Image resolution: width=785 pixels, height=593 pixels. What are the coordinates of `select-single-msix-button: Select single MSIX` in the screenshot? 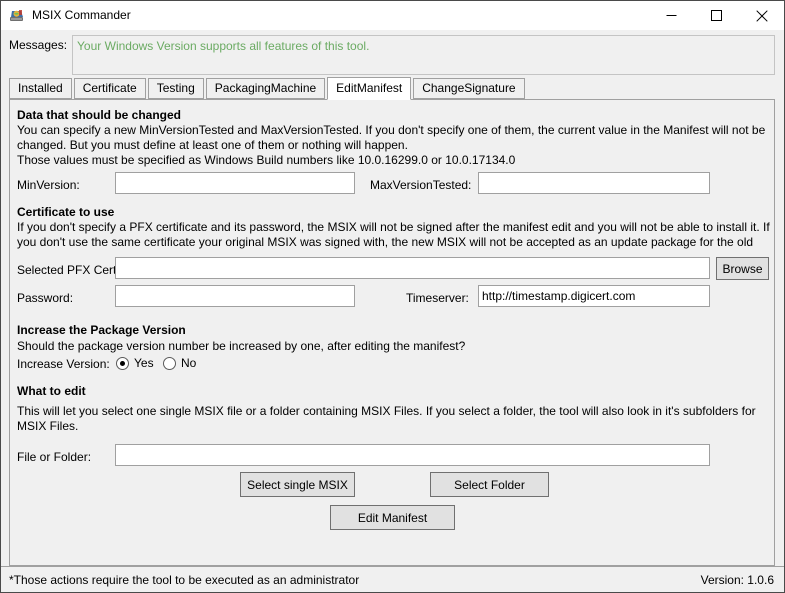 It's located at (297, 484).